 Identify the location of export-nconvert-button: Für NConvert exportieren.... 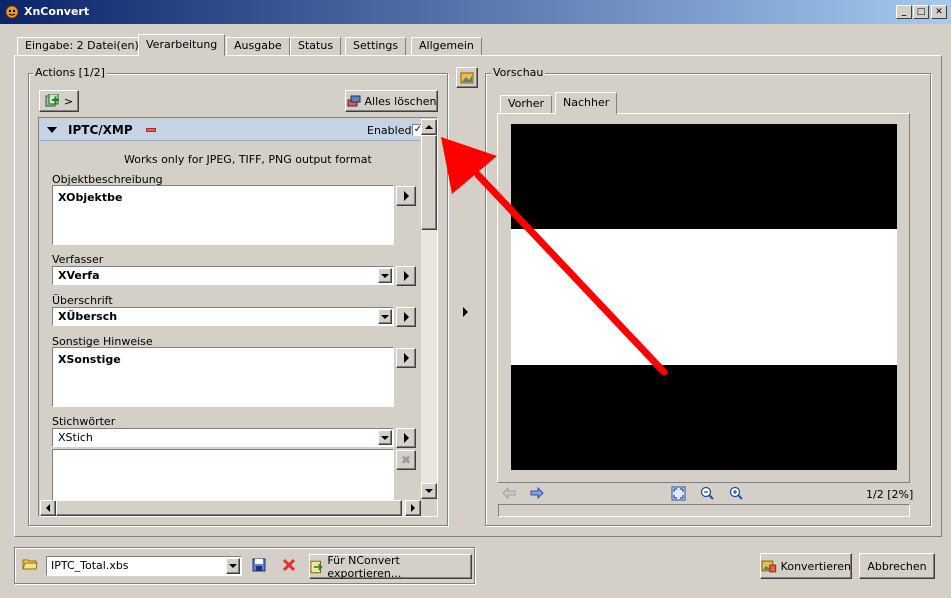
(390, 566).